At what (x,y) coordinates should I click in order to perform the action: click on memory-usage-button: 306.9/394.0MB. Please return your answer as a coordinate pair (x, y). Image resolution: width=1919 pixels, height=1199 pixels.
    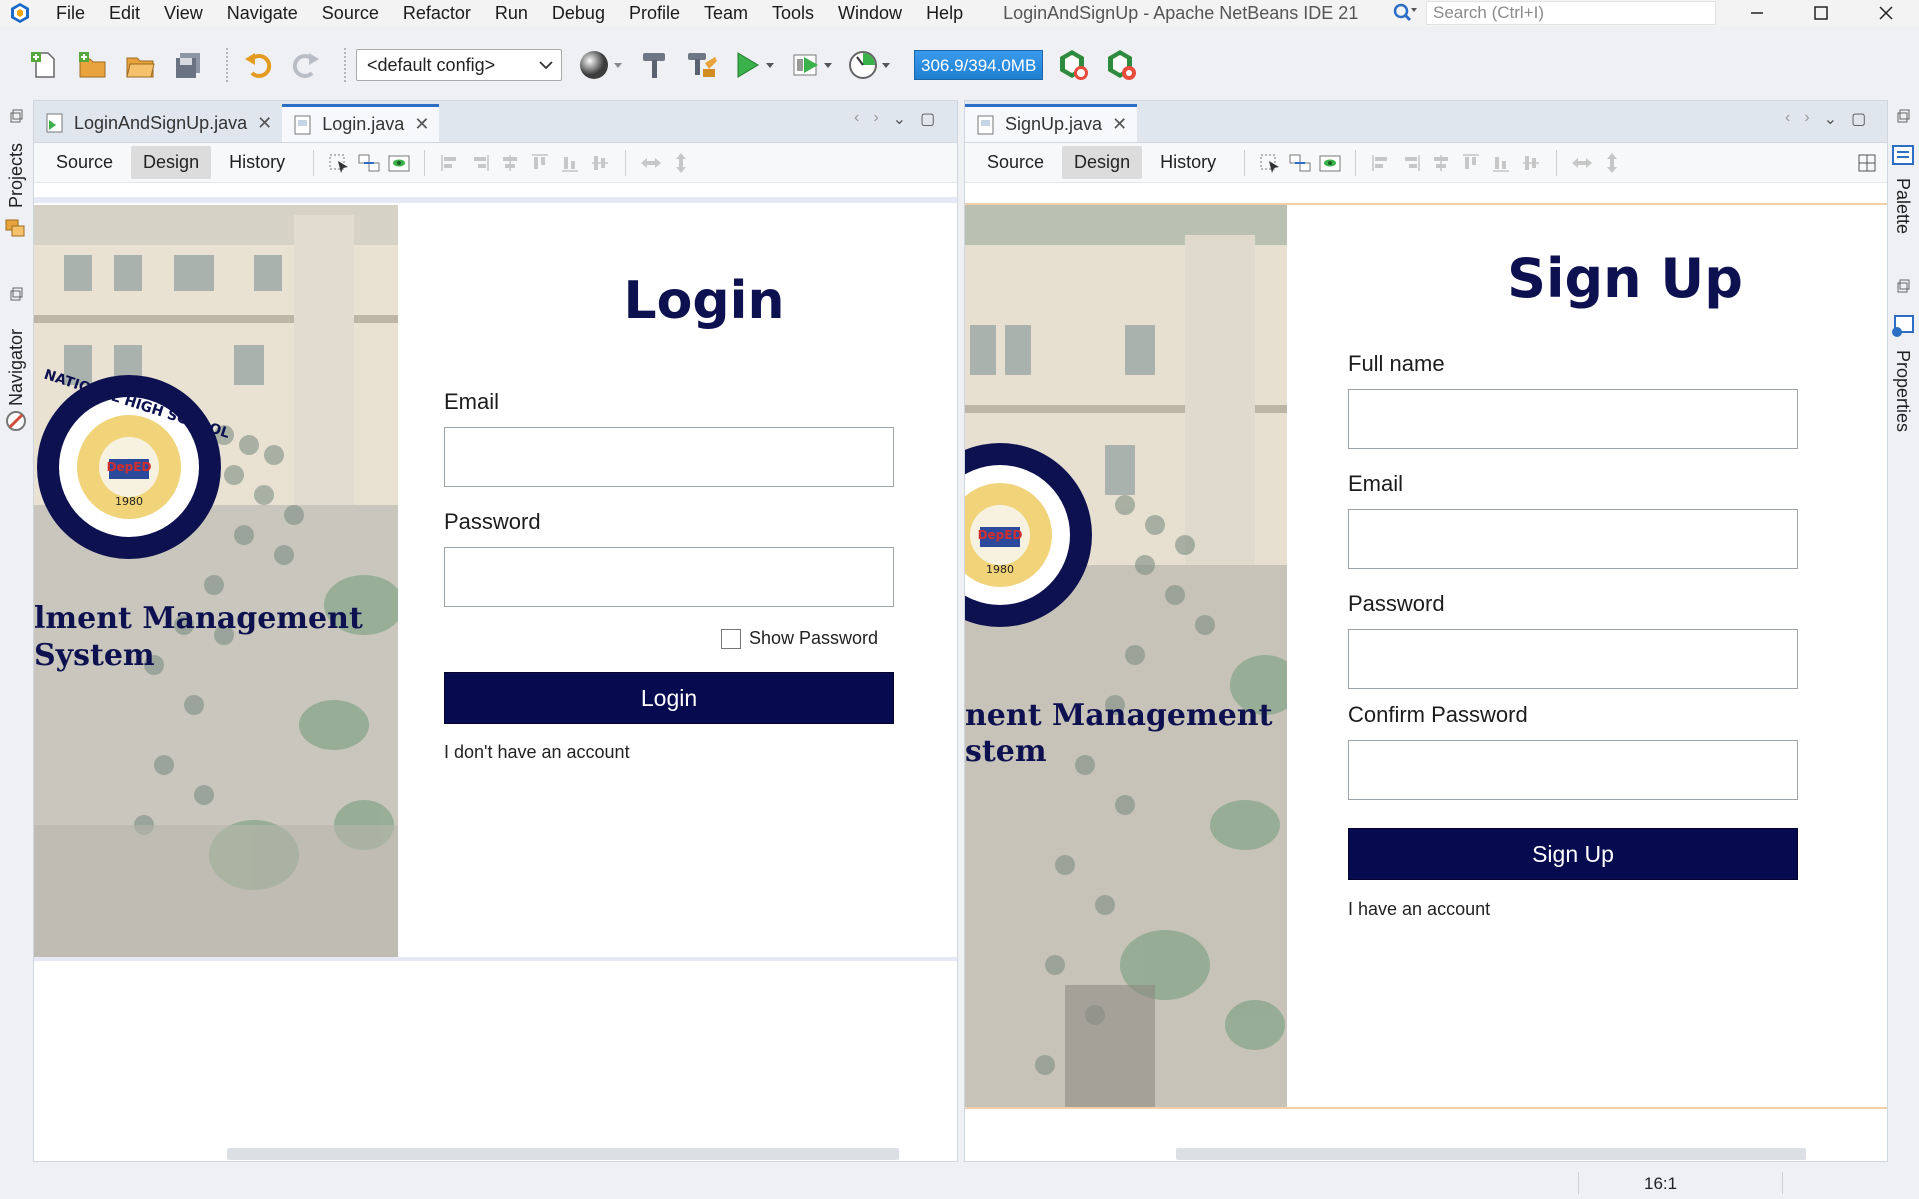
    Looking at the image, I should click on (979, 65).